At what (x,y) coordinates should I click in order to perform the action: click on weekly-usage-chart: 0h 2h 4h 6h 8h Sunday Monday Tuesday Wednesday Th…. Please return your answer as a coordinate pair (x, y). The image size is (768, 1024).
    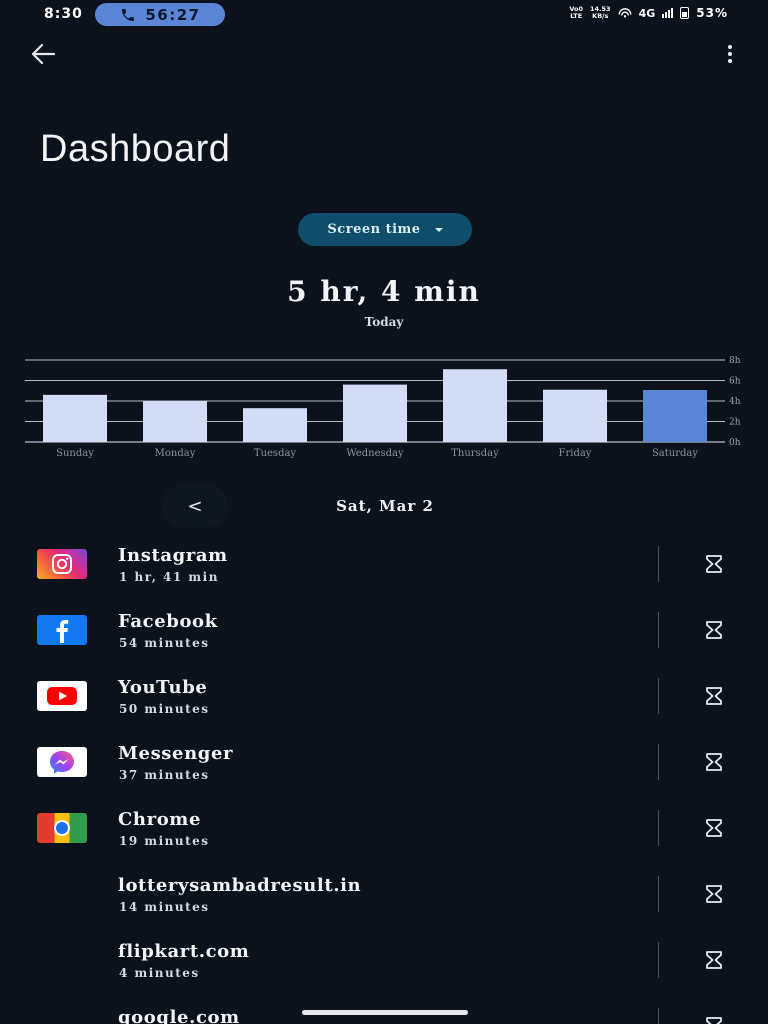
    Looking at the image, I should click on (384, 407).